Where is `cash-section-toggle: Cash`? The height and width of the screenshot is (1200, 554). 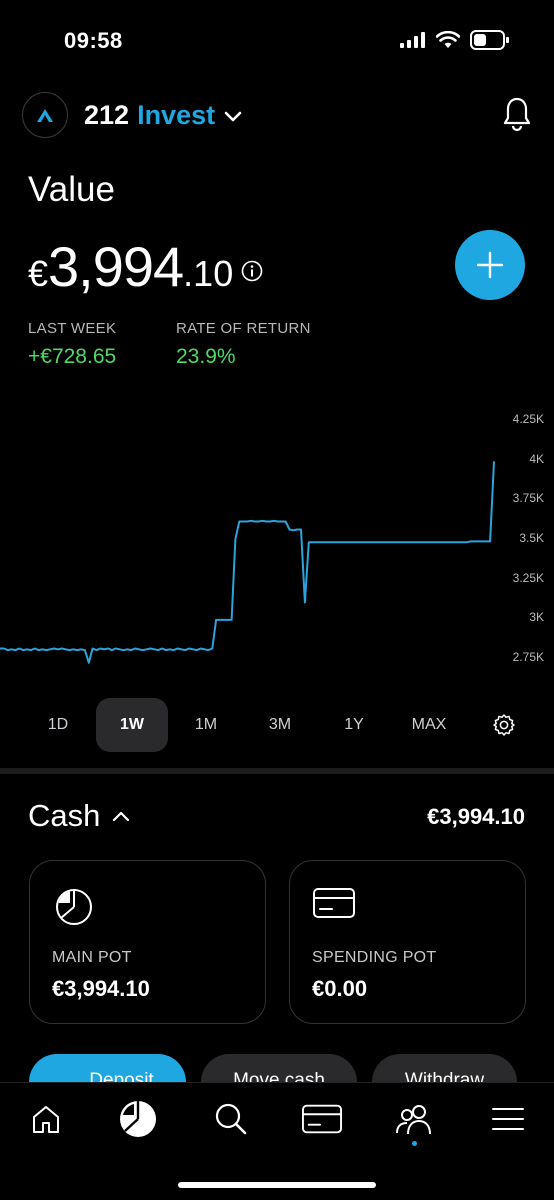 cash-section-toggle: Cash is located at coordinates (79, 816).